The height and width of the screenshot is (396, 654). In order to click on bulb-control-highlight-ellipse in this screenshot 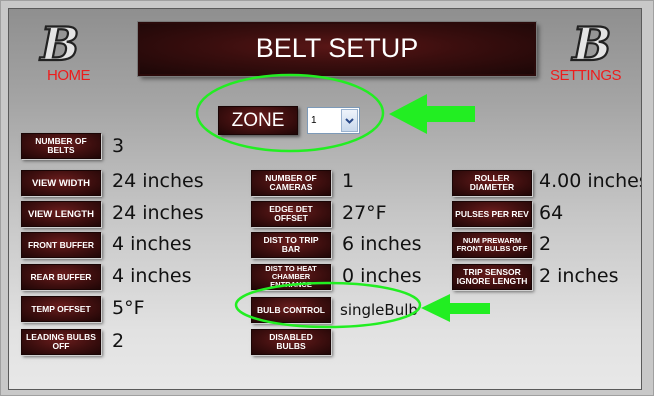, I will do `click(328, 305)`.